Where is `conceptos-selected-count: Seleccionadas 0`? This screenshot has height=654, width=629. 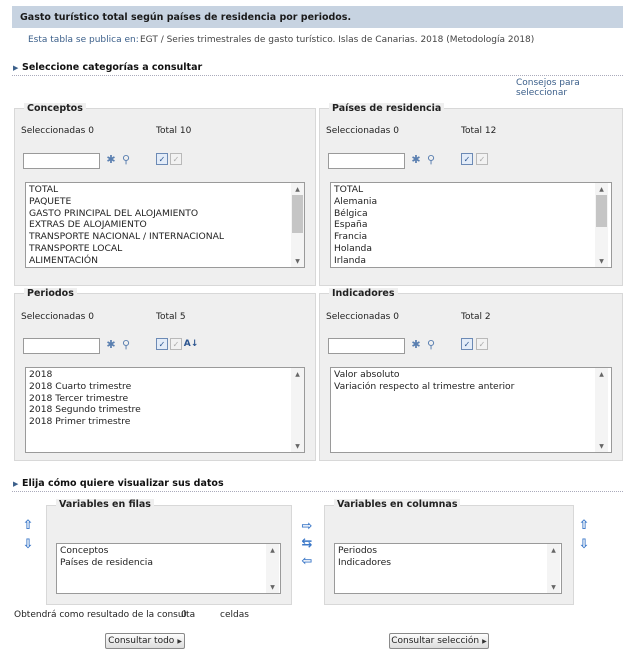 conceptos-selected-count: Seleccionadas 0 is located at coordinates (57, 131).